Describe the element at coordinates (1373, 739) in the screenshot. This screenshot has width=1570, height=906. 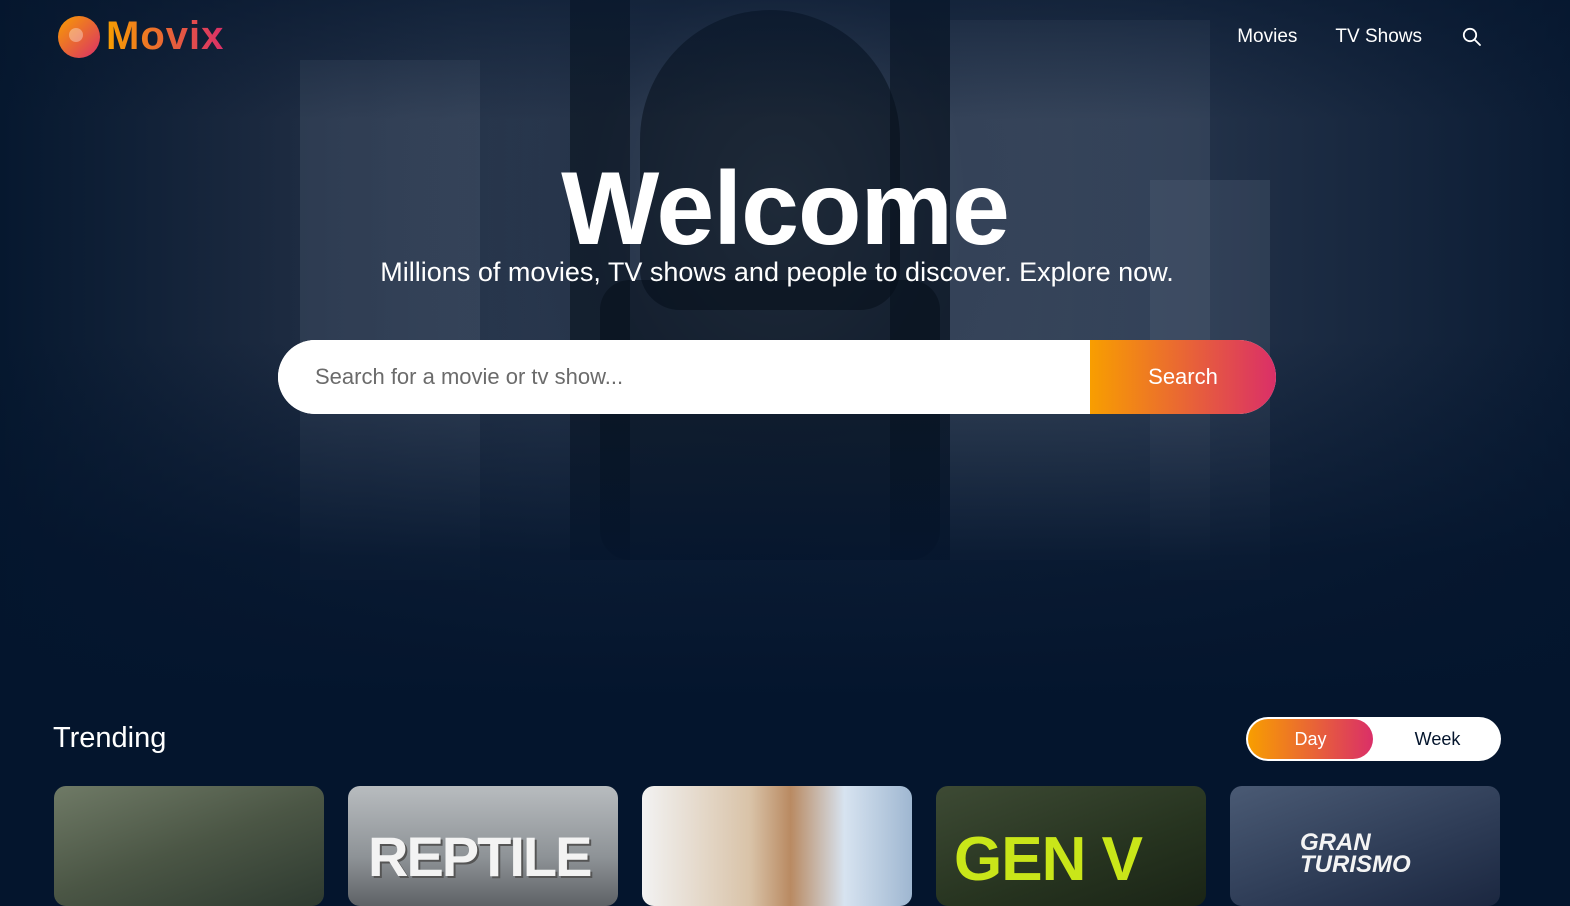
I see `time-window-switch: Day Week` at that location.